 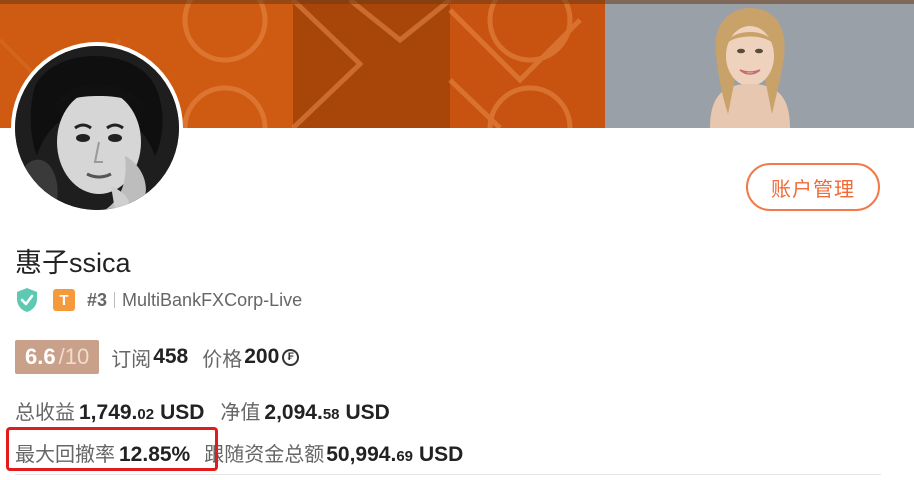 I want to click on coin-icon: ₣, so click(x=291, y=357).